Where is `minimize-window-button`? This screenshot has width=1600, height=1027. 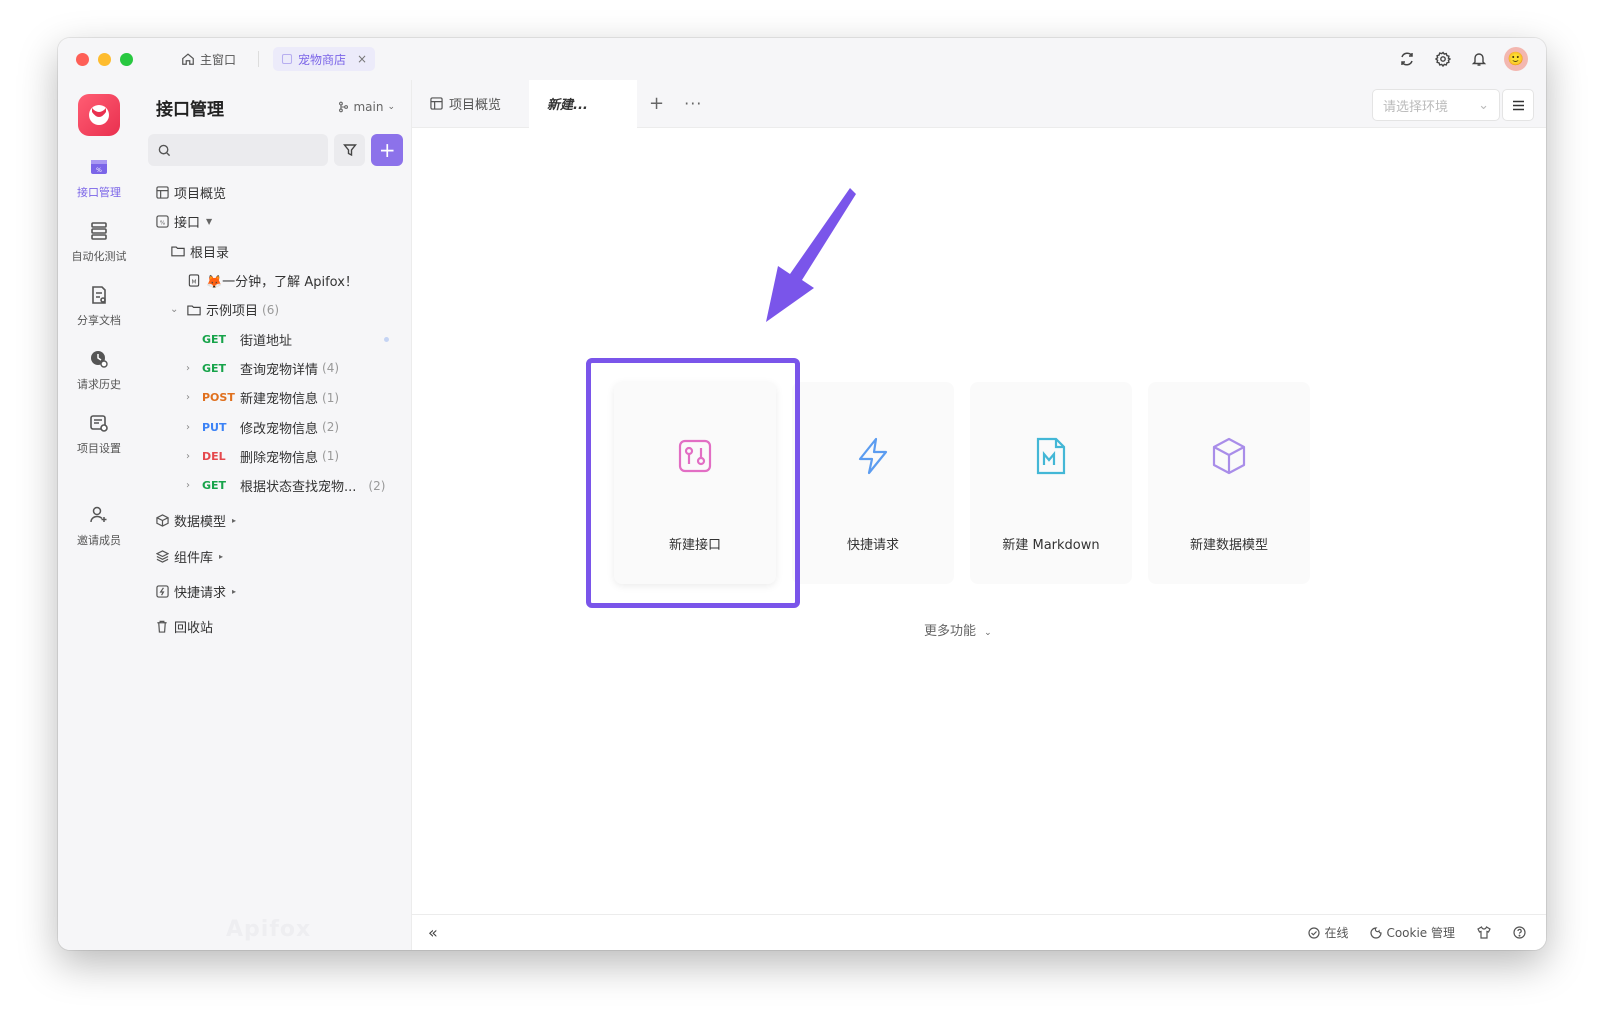 minimize-window-button is located at coordinates (104, 59).